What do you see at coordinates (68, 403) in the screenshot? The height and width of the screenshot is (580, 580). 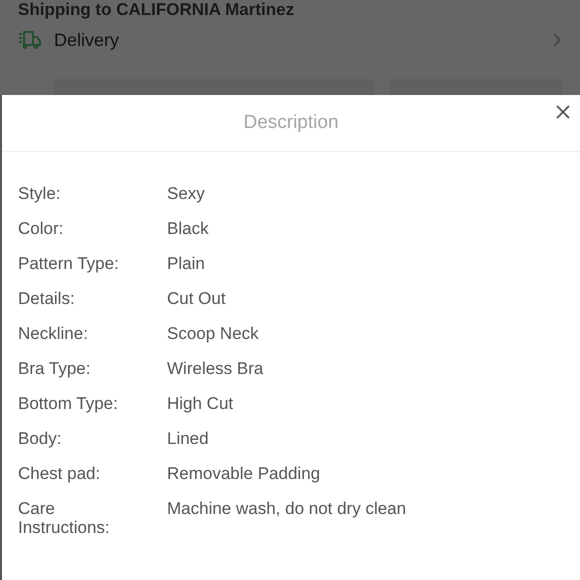 I see `attribute-label: Bottom Type:` at bounding box center [68, 403].